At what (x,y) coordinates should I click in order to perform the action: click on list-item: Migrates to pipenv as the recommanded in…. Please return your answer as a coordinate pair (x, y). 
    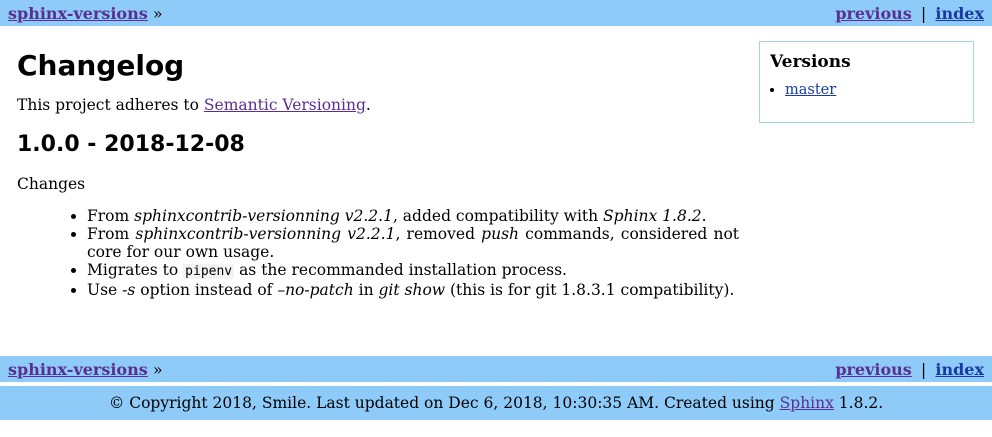
    Looking at the image, I should click on (413, 271).